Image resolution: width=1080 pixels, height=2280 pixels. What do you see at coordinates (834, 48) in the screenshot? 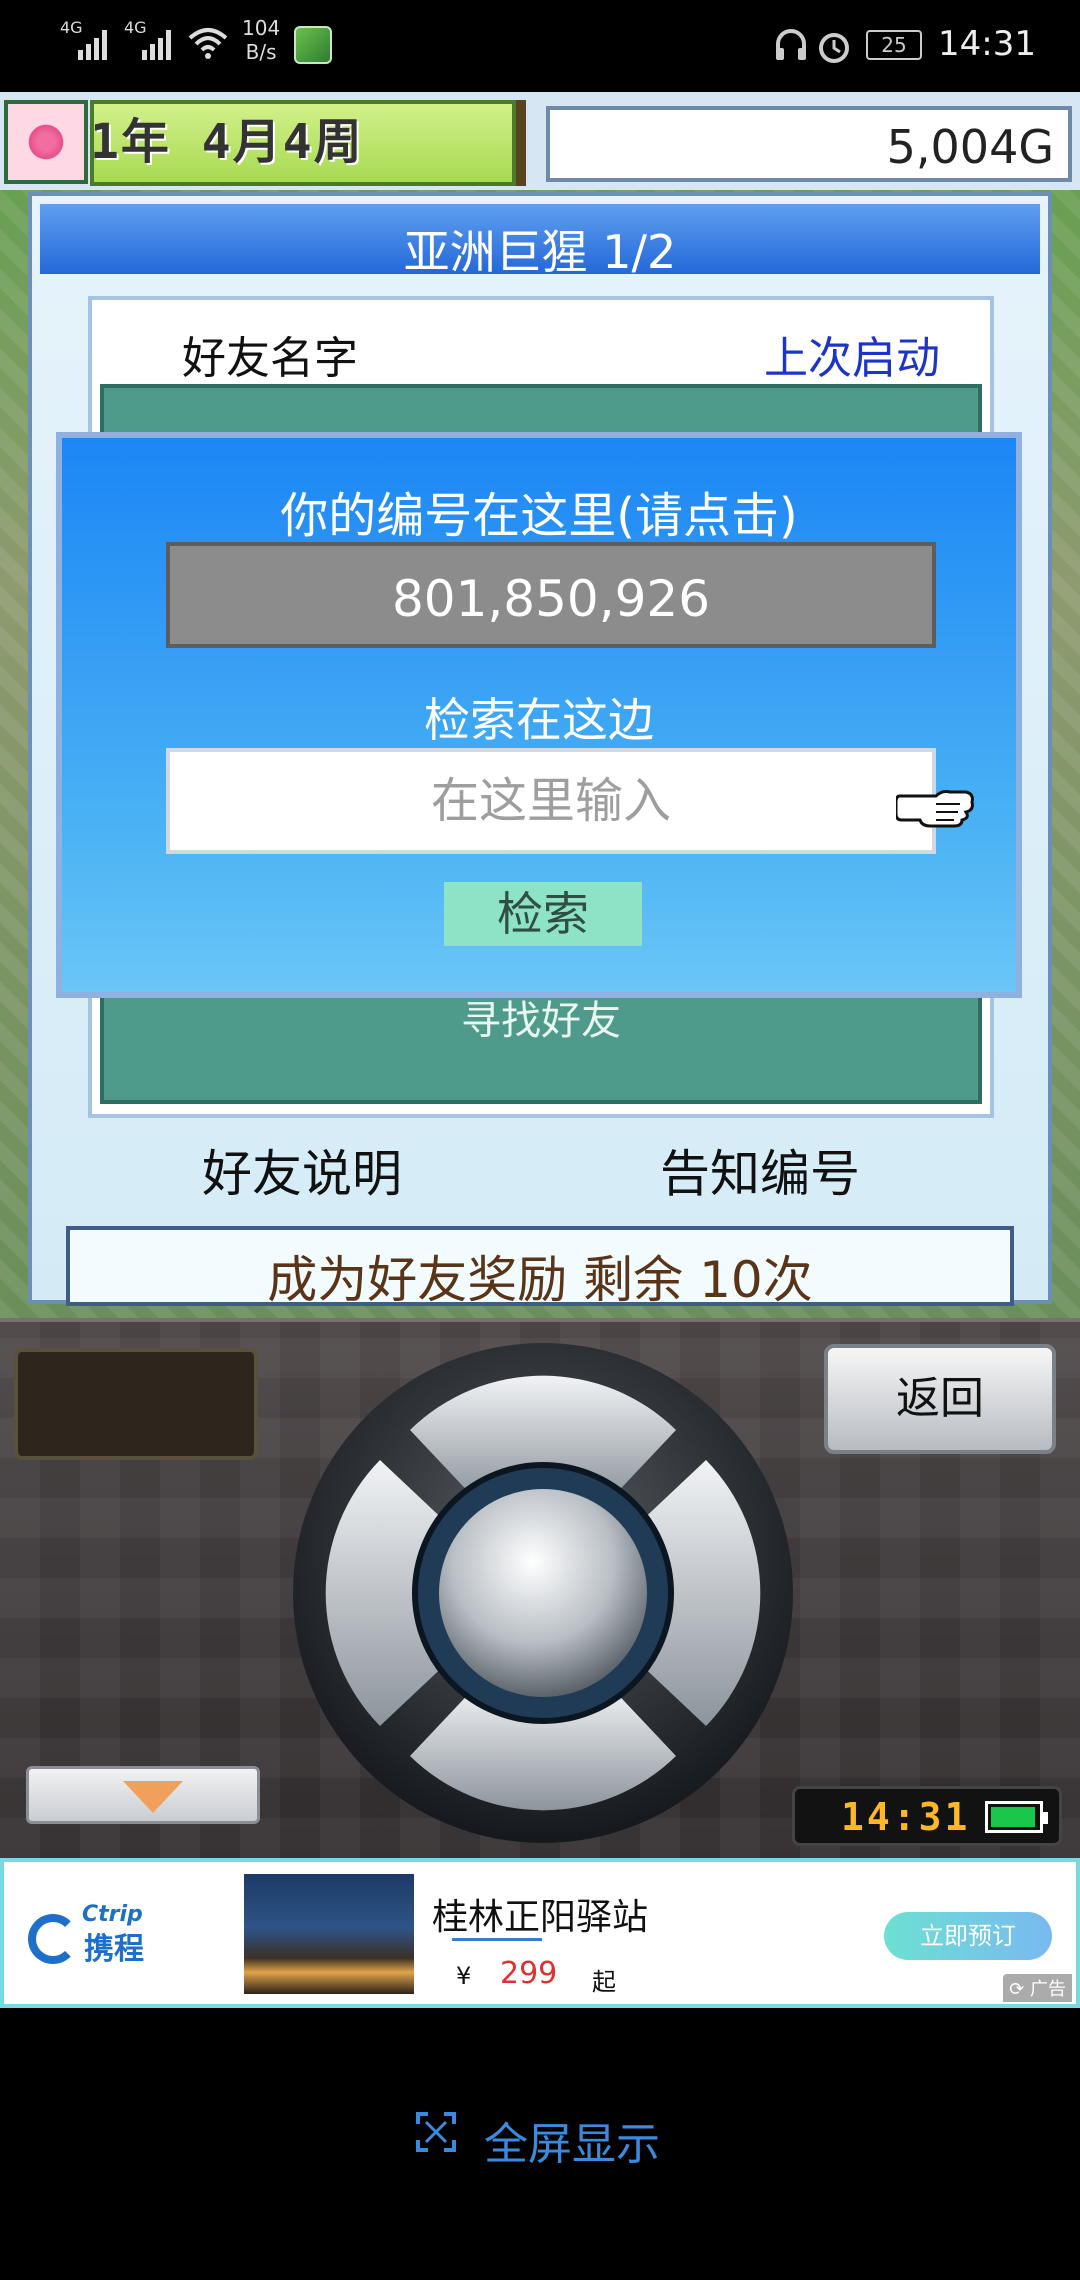
I see `alarm-icon` at bounding box center [834, 48].